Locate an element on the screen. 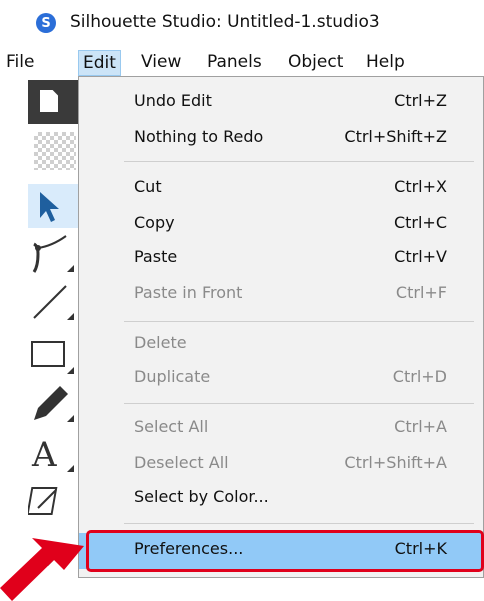 The image size is (484, 601). menu-edit: Edit is located at coordinates (99, 63).